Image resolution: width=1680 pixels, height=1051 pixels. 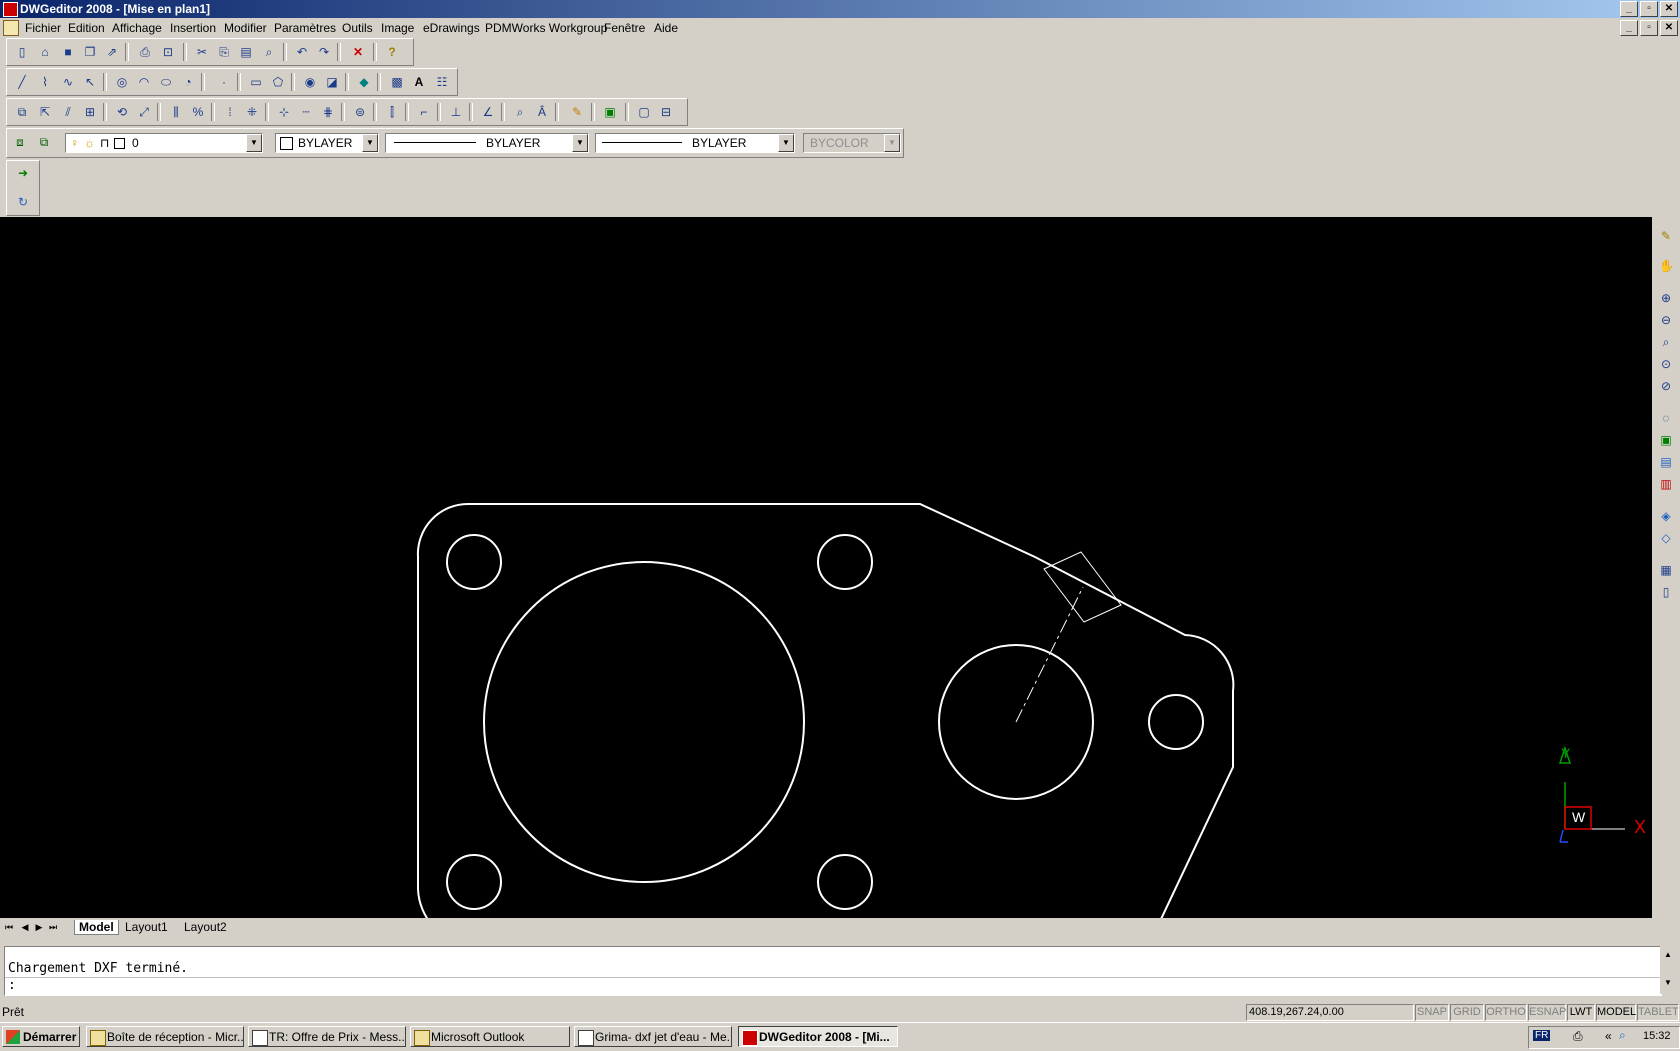 What do you see at coordinates (164, 143) in the screenshot?
I see `layer-select: ♀ ☼ ⊓ 0 ▼` at bounding box center [164, 143].